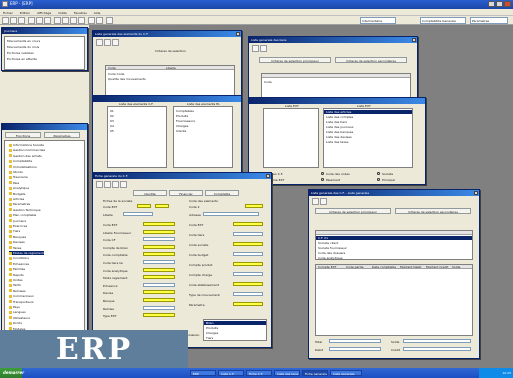 The height and width of the screenshot is (378, 513). Describe the element at coordinates (44, 12) in the screenshot. I see `menu-view: Affichage` at that location.